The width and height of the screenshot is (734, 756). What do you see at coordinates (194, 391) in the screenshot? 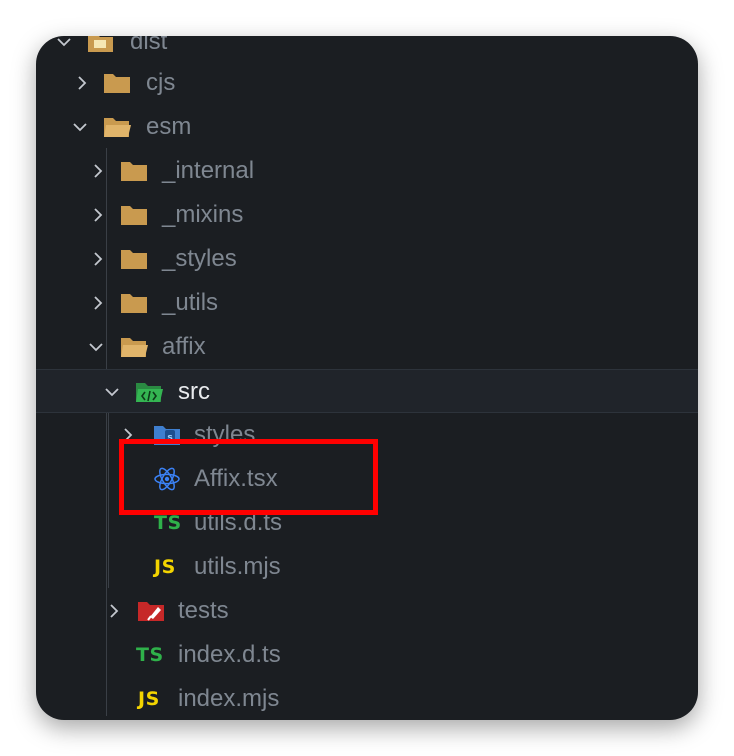
I see `tree-item-label: src` at bounding box center [194, 391].